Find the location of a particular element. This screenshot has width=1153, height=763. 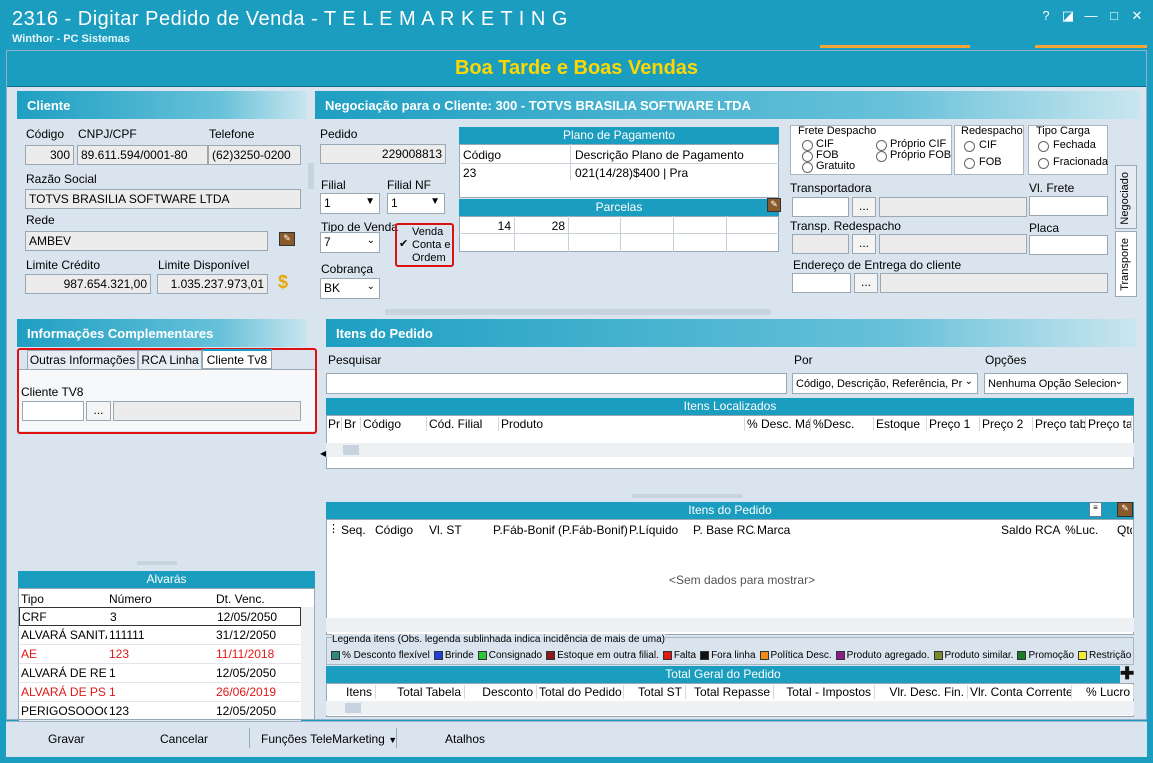

total-col-header: Total do Pedido is located at coordinates (581, 692).